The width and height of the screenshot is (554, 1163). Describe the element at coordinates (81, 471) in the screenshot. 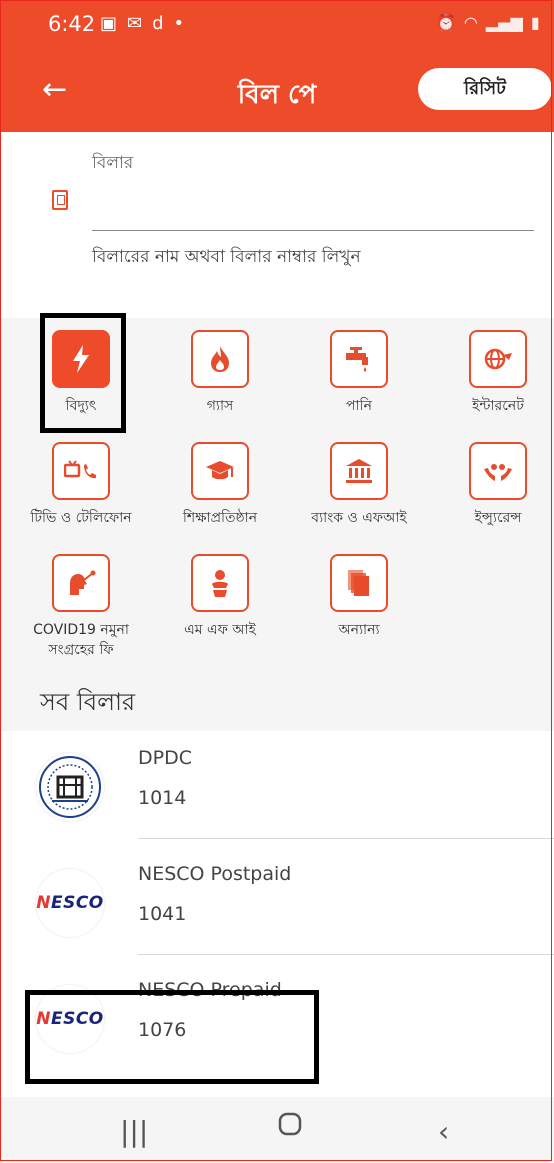

I see `tv-phone-icon` at that location.